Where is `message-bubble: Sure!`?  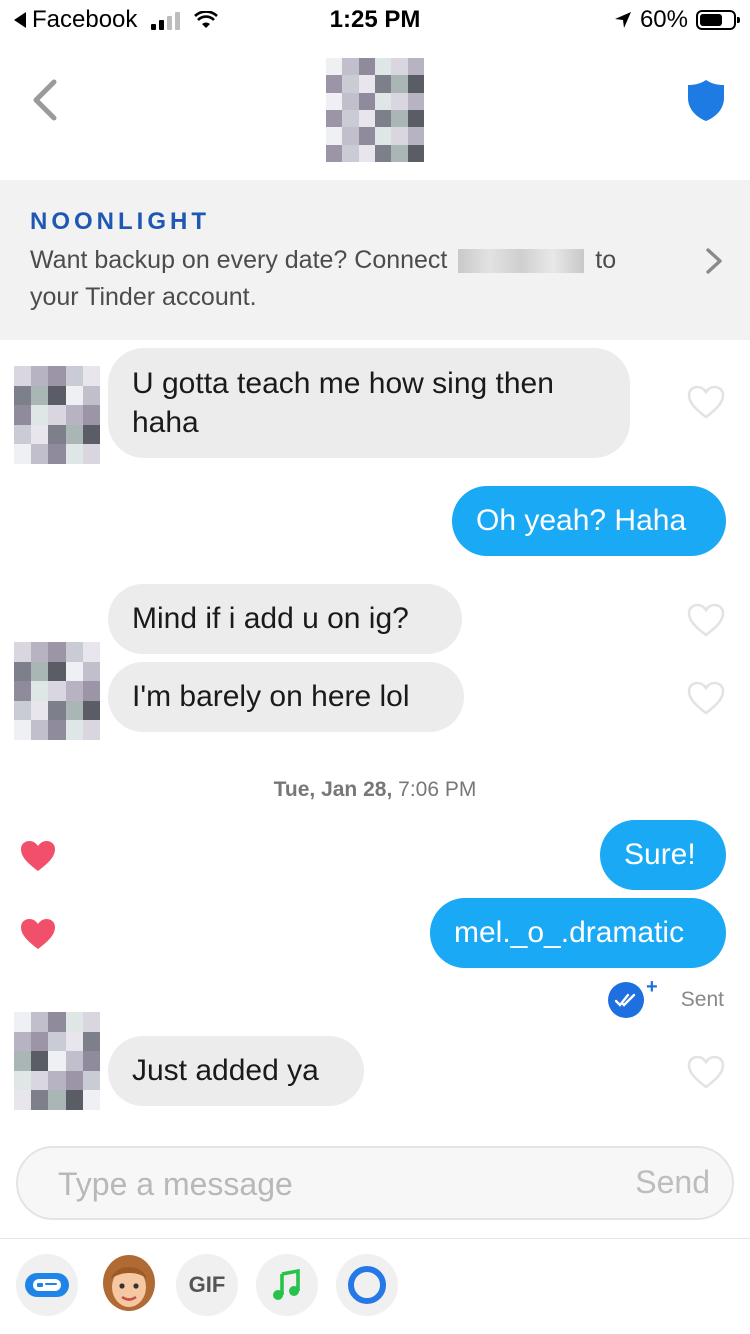 message-bubble: Sure! is located at coordinates (663, 855).